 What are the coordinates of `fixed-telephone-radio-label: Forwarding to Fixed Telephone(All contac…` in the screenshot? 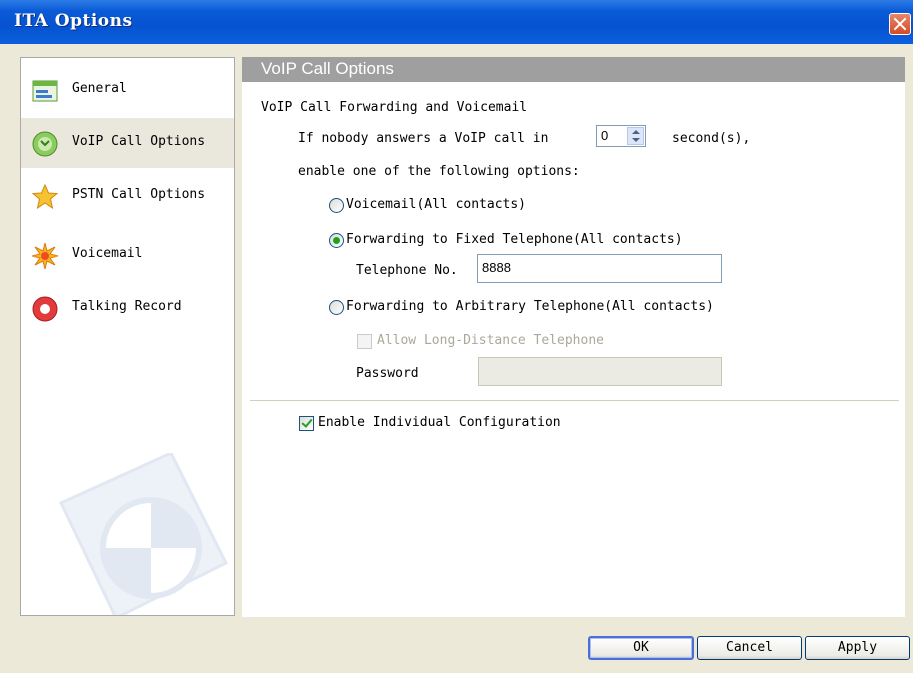 It's located at (514, 239).